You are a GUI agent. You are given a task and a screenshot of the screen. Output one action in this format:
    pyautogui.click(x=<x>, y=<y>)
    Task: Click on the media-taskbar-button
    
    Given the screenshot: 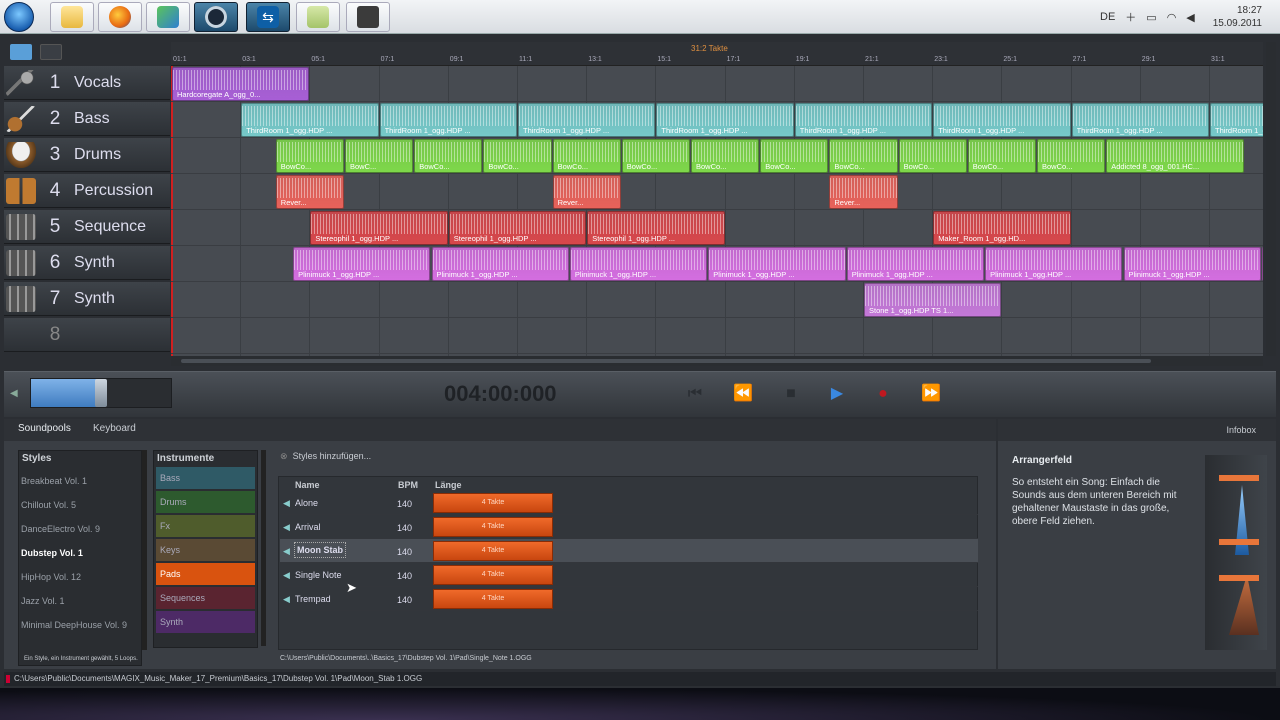 What is the action you would take?
    pyautogui.click(x=368, y=17)
    